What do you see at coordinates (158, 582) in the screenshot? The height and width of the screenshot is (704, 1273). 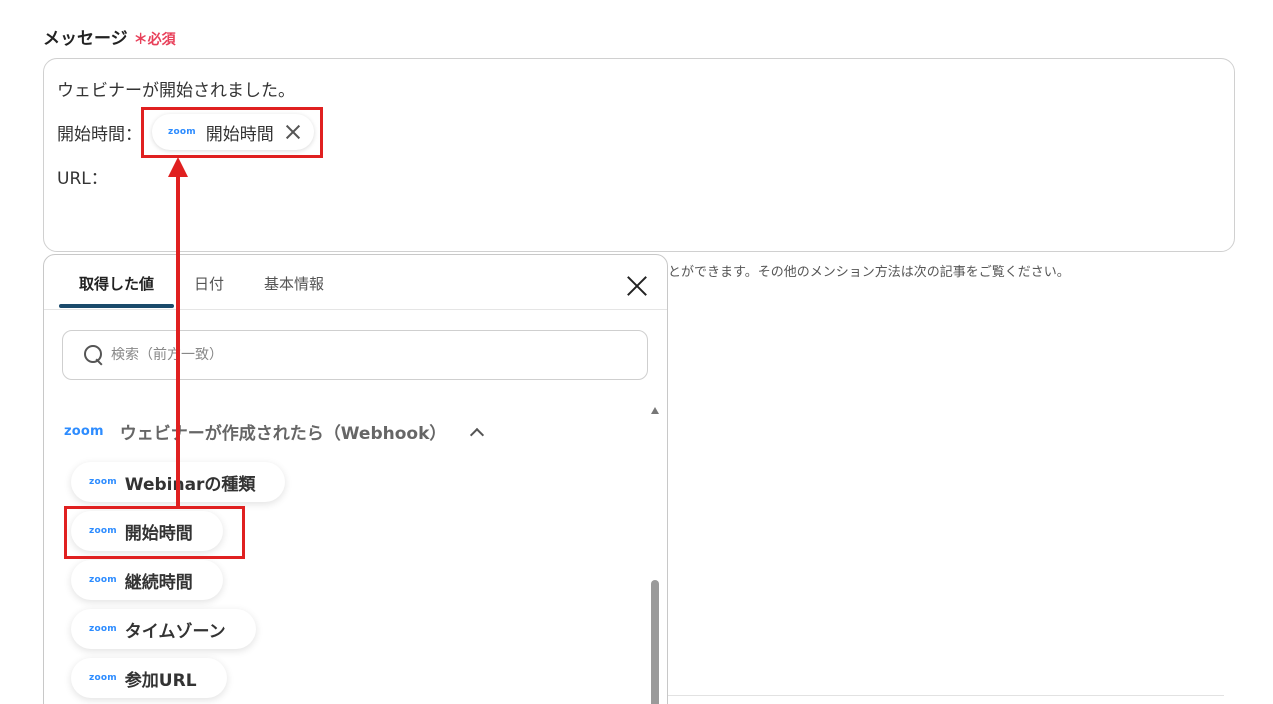 I see `item-label: 継続時間` at bounding box center [158, 582].